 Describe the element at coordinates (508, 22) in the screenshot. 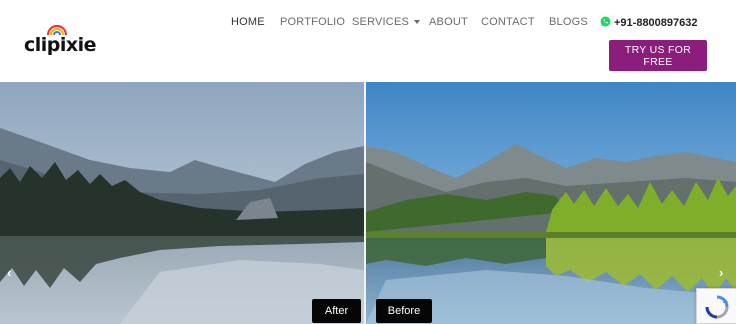

I see `nav-item-contact: CONTACT` at that location.